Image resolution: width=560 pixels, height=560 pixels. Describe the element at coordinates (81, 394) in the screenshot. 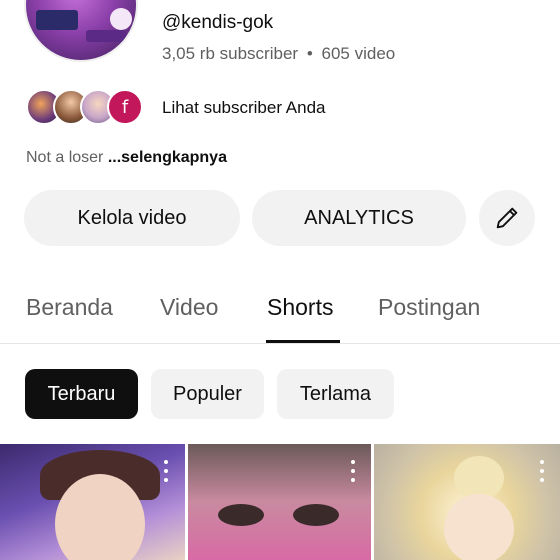

I see `chip-terbaru: Terbaru` at that location.